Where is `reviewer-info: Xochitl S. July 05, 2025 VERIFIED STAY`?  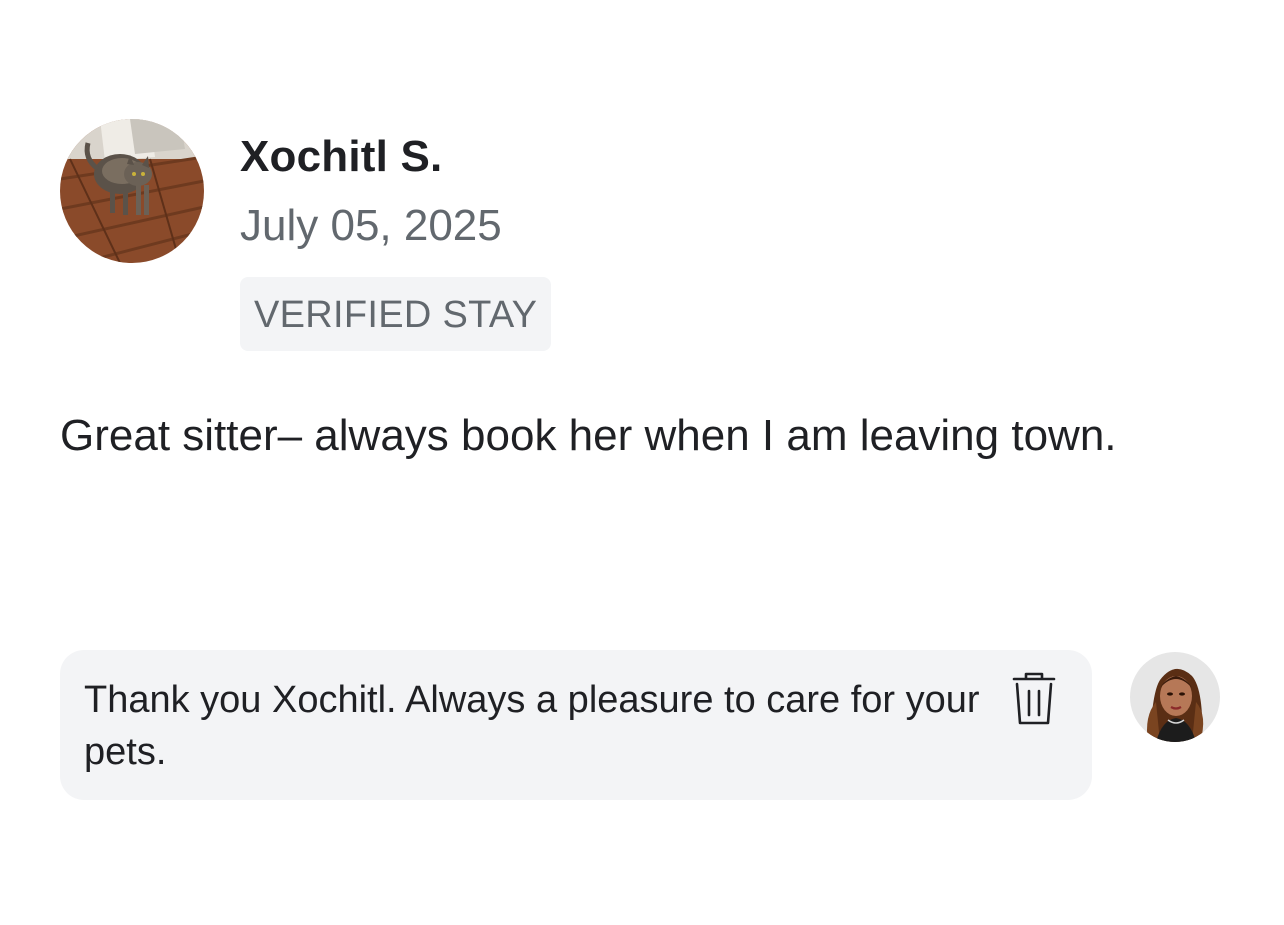 reviewer-info: Xochitl S. July 05, 2025 VERIFIED STAY is located at coordinates (396, 235).